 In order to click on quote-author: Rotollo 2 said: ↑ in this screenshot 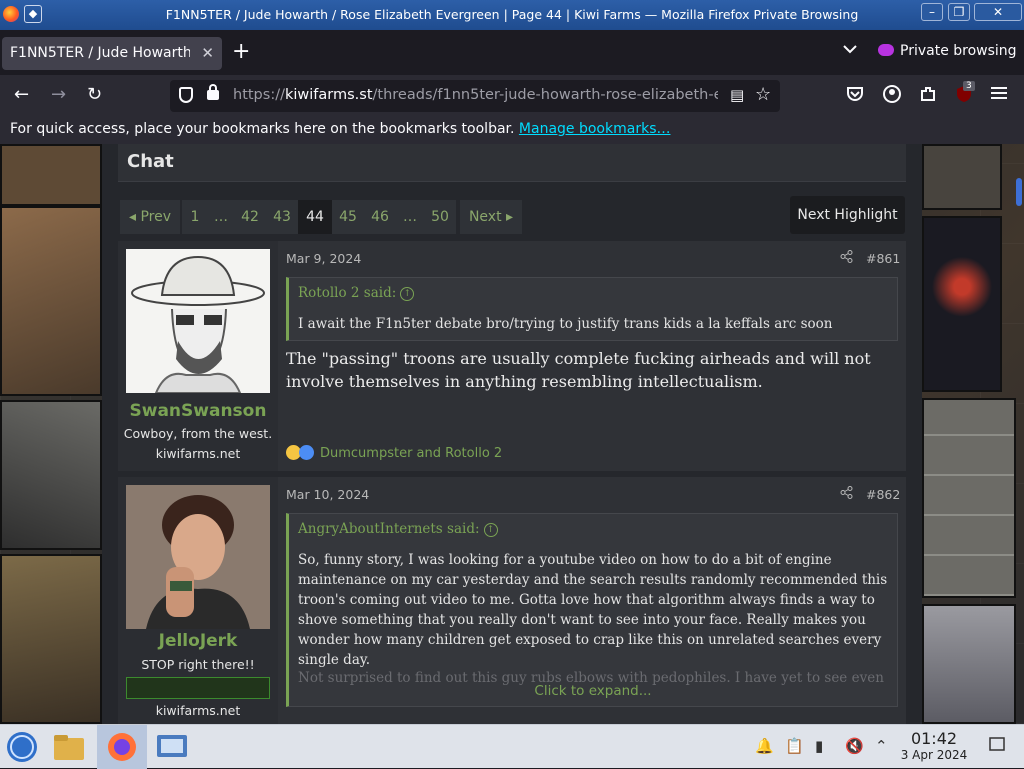, I will do `click(356, 293)`.